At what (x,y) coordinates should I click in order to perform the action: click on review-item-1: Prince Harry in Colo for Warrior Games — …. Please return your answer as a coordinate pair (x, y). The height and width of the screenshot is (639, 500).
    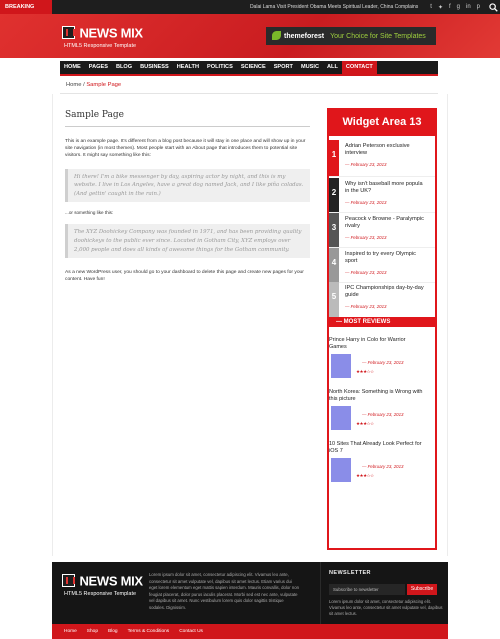
    Looking at the image, I should click on (382, 360).